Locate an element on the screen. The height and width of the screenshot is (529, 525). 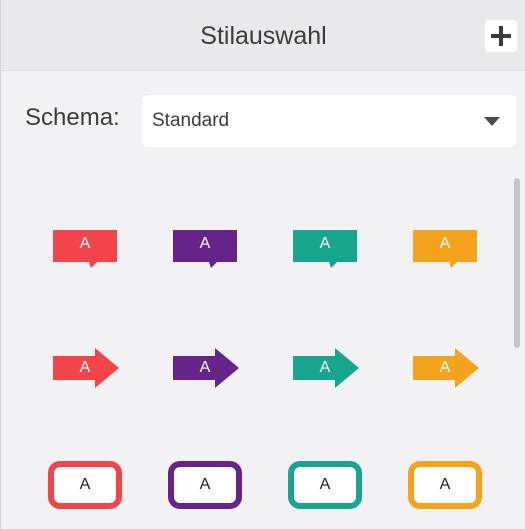
arrow-style-orange: A is located at coordinates (446, 368).